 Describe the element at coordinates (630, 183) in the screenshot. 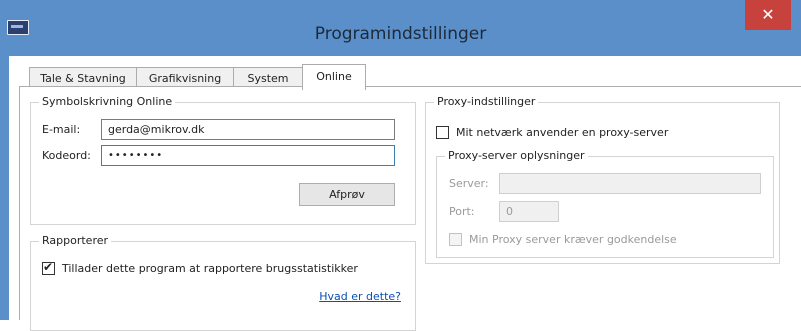

I see `server-field` at that location.